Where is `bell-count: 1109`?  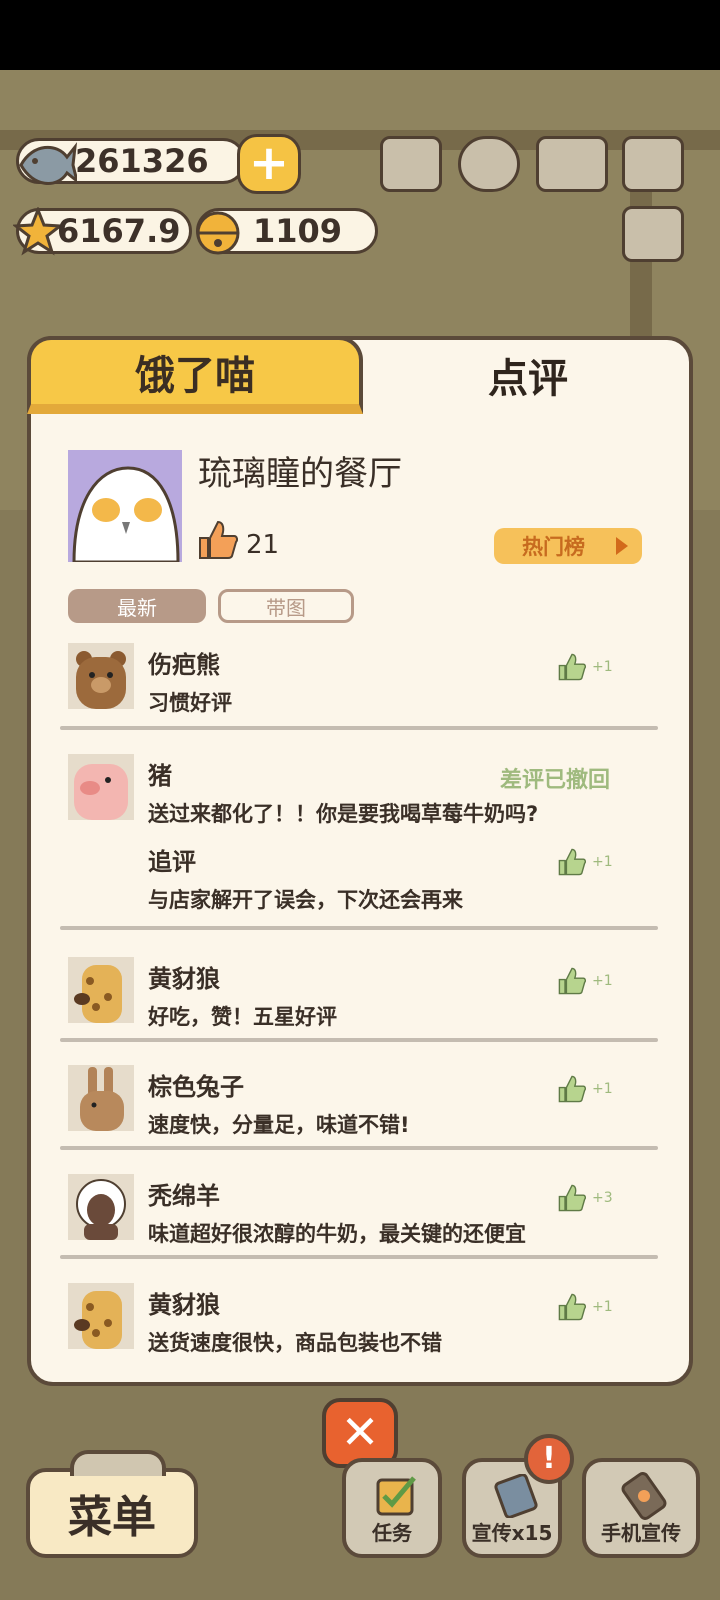 bell-count: 1109 is located at coordinates (298, 231).